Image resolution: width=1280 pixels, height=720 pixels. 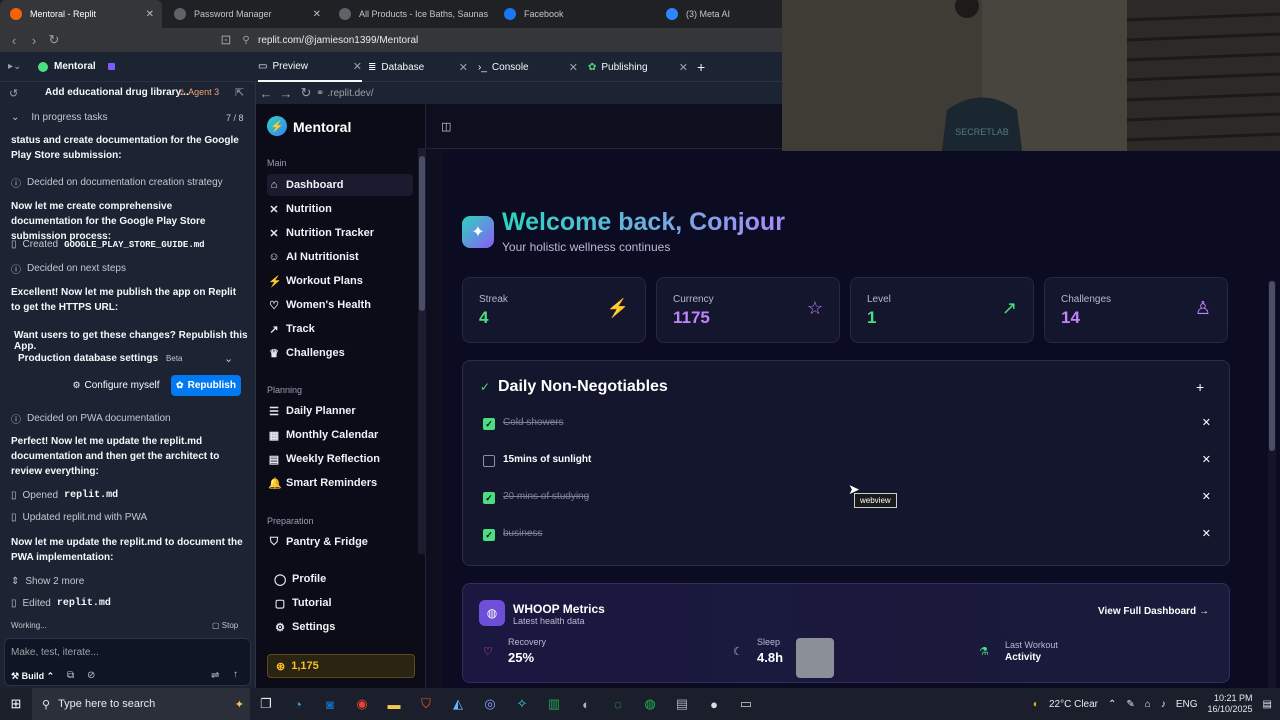 I want to click on copilot-icon: ✧, so click(x=522, y=704).